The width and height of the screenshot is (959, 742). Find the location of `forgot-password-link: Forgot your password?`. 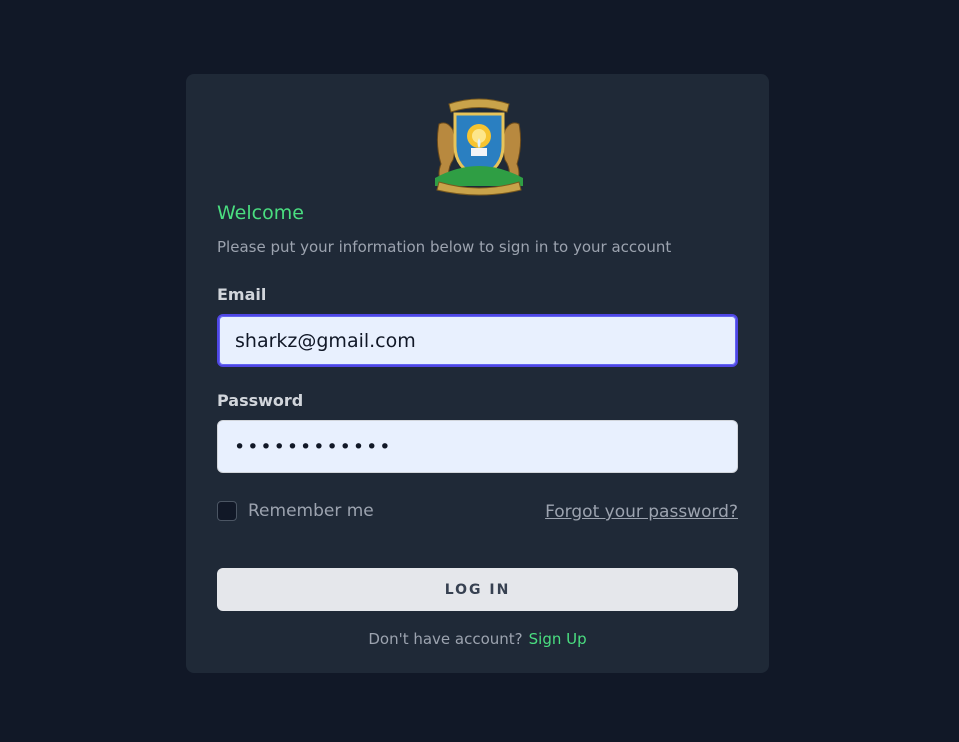

forgot-password-link: Forgot your password? is located at coordinates (641, 512).